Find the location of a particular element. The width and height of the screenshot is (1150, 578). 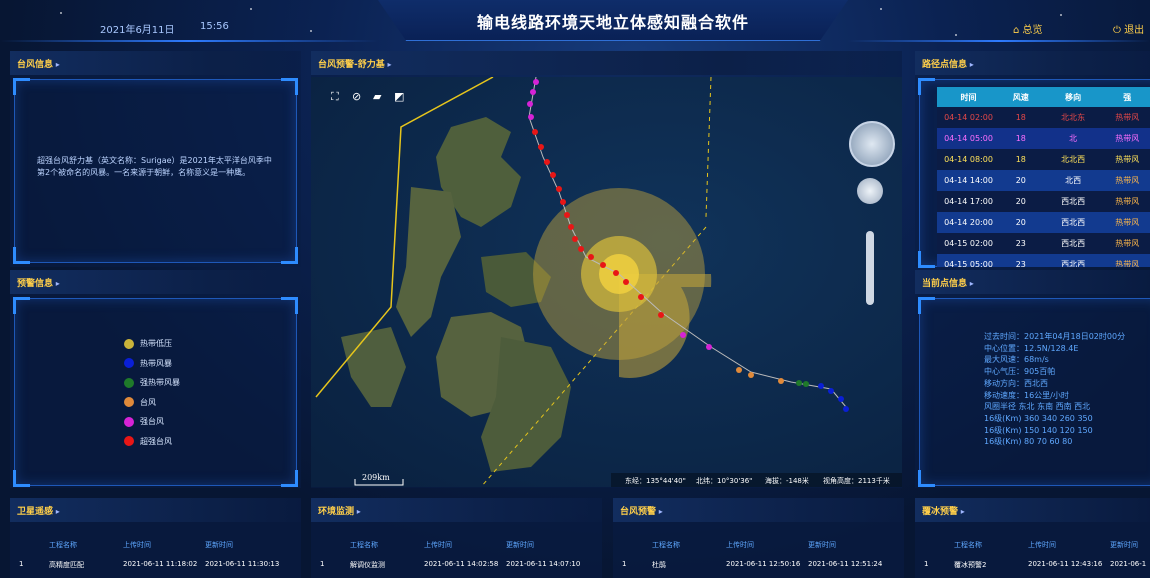

column-header: 时间 is located at coordinates (968, 97).